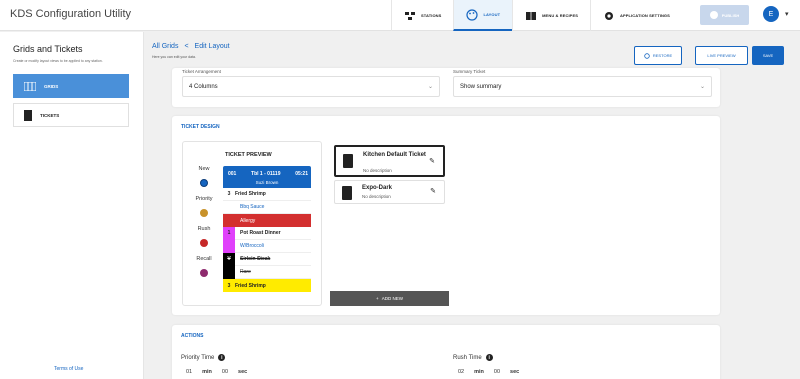  Describe the element at coordinates (658, 55) in the screenshot. I see `restore-button: RESTORE` at that location.